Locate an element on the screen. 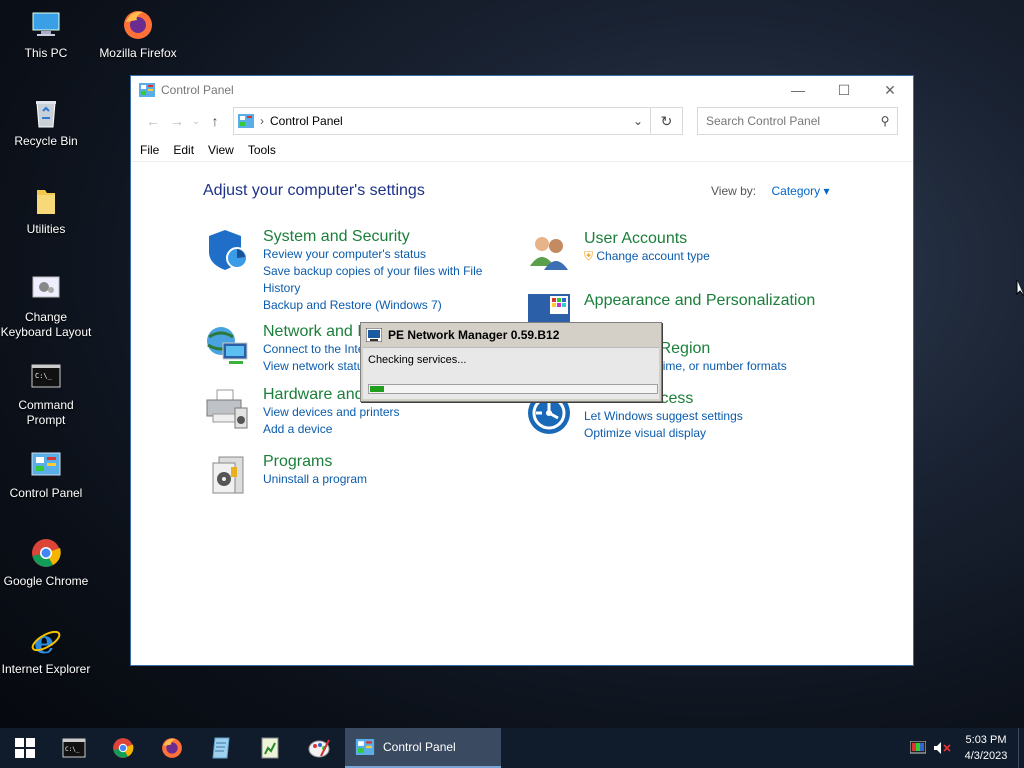 Image resolution: width=1024 pixels, height=768 pixels. taskbar-command-prompt: C:\_ is located at coordinates (73, 748).